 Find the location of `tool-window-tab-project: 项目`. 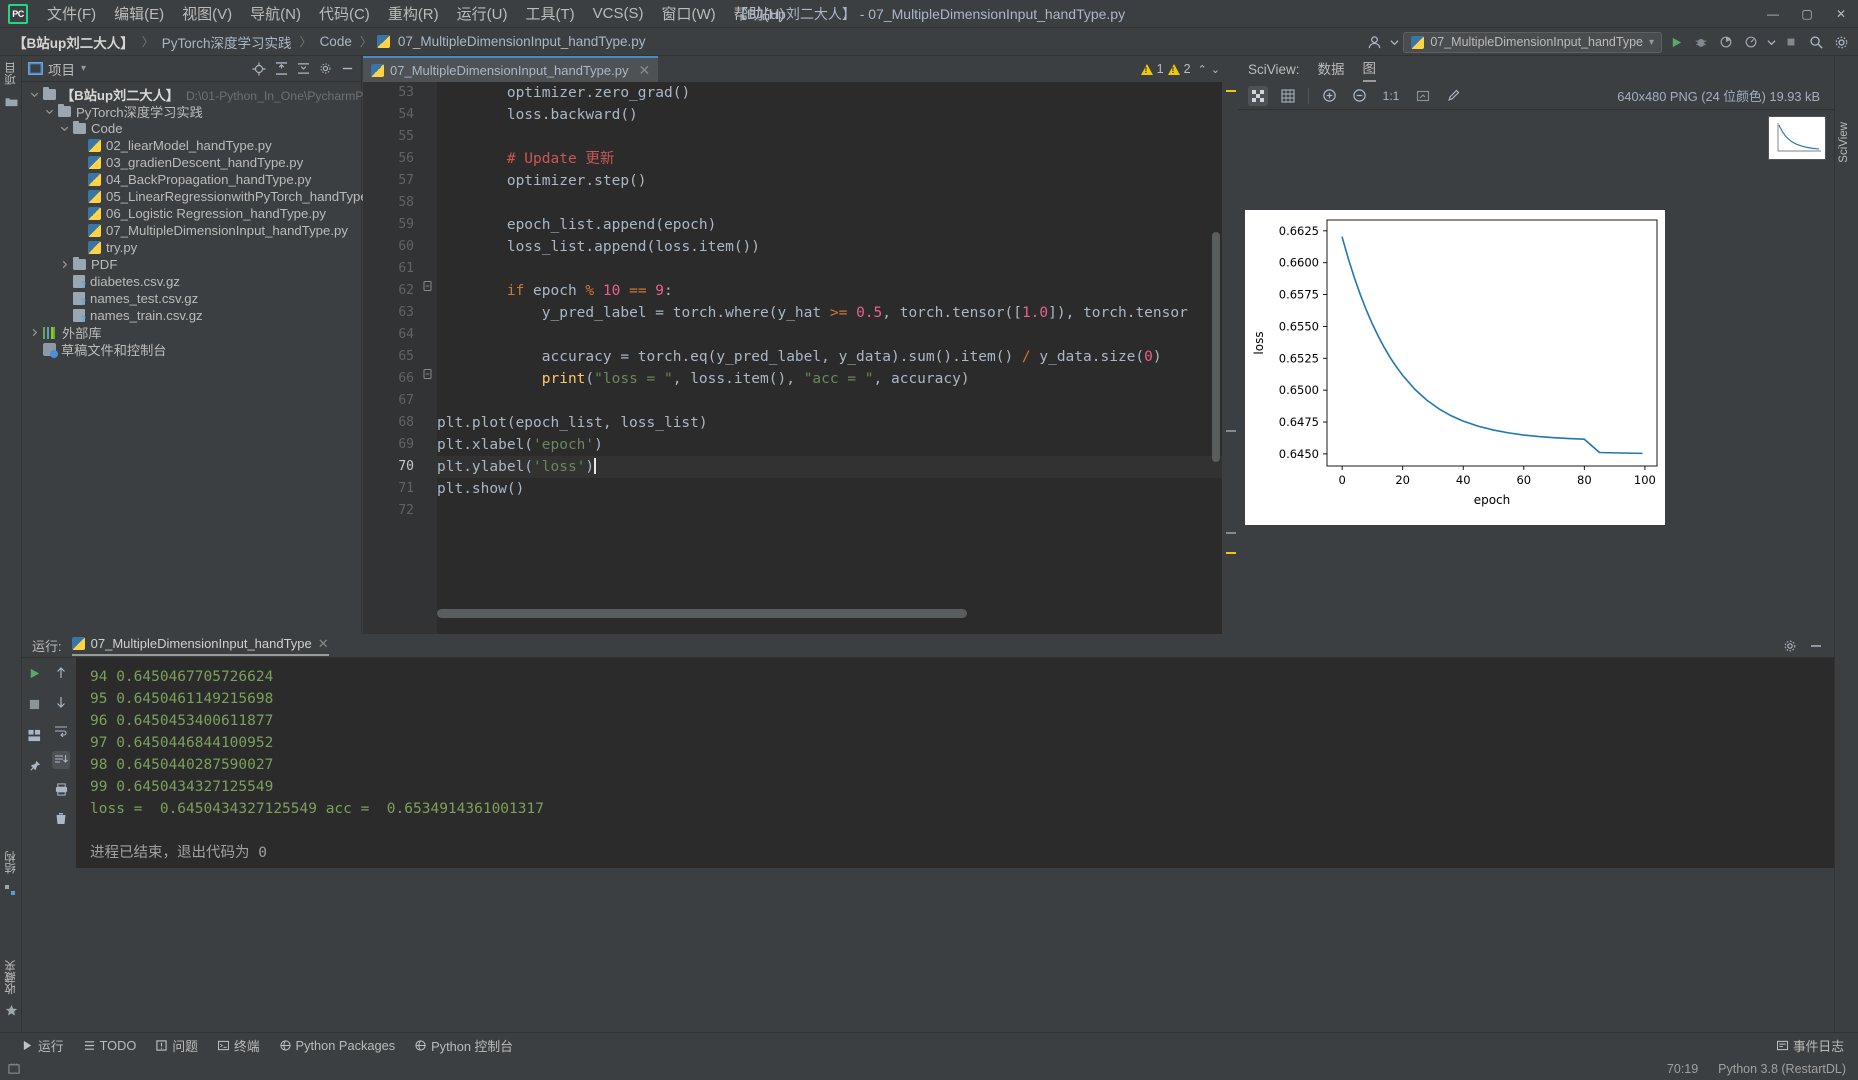

tool-window-tab-project: 项目 is located at coordinates (11, 73).